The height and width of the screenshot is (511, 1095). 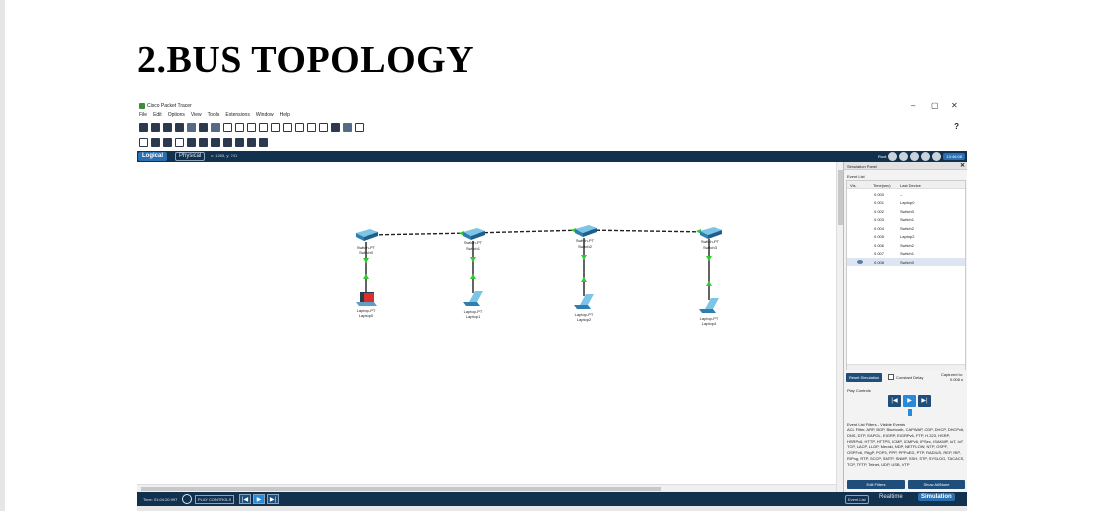 What do you see at coordinates (215, 127) in the screenshot?
I see `custom-devices-icon` at bounding box center [215, 127].